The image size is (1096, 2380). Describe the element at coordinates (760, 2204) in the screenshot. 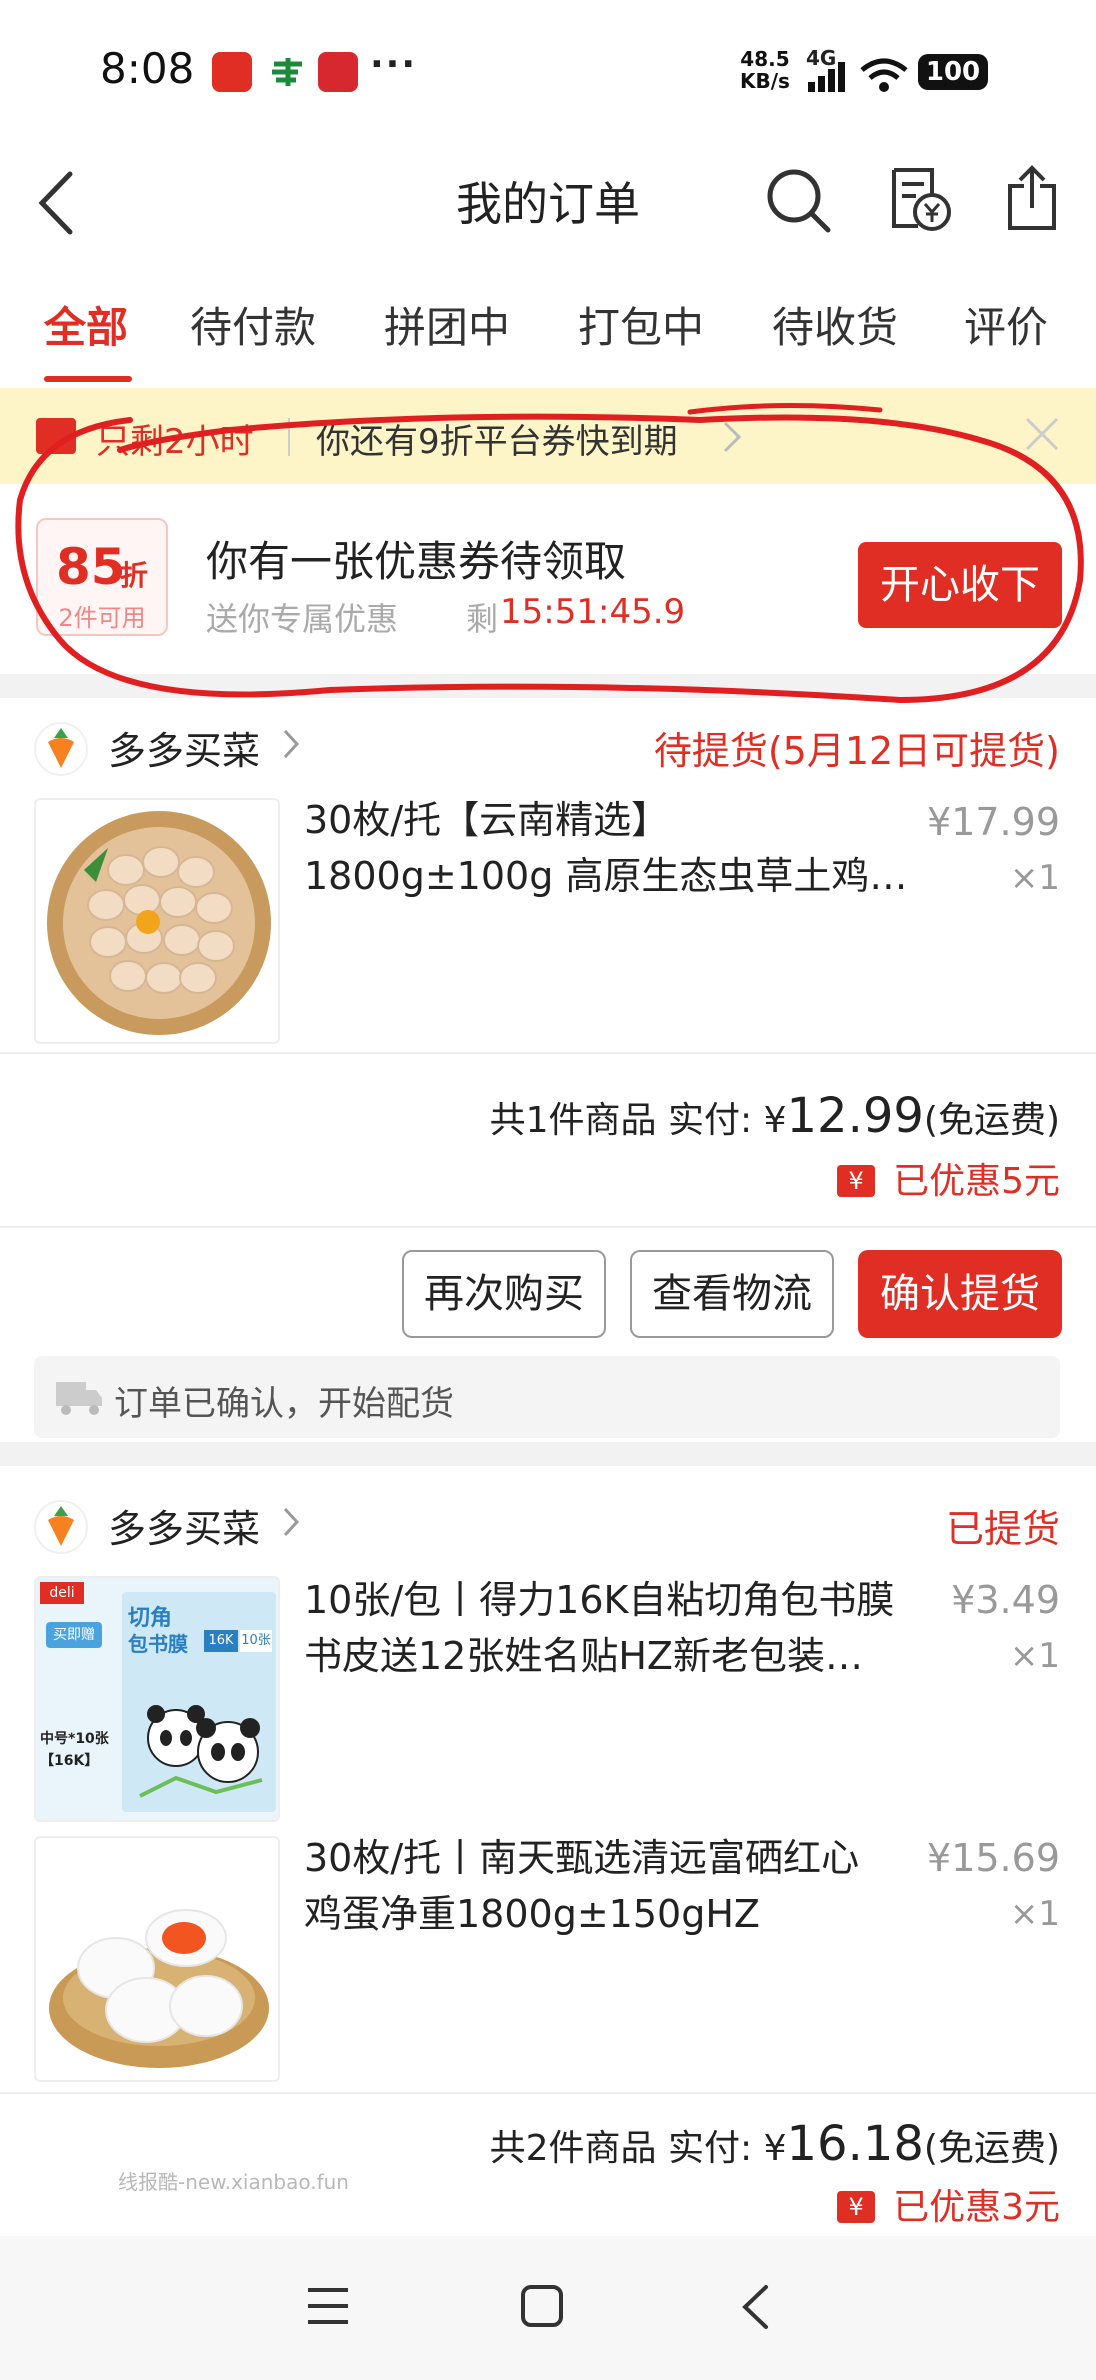

I see `discount-info: ¥ 已优惠3元` at that location.